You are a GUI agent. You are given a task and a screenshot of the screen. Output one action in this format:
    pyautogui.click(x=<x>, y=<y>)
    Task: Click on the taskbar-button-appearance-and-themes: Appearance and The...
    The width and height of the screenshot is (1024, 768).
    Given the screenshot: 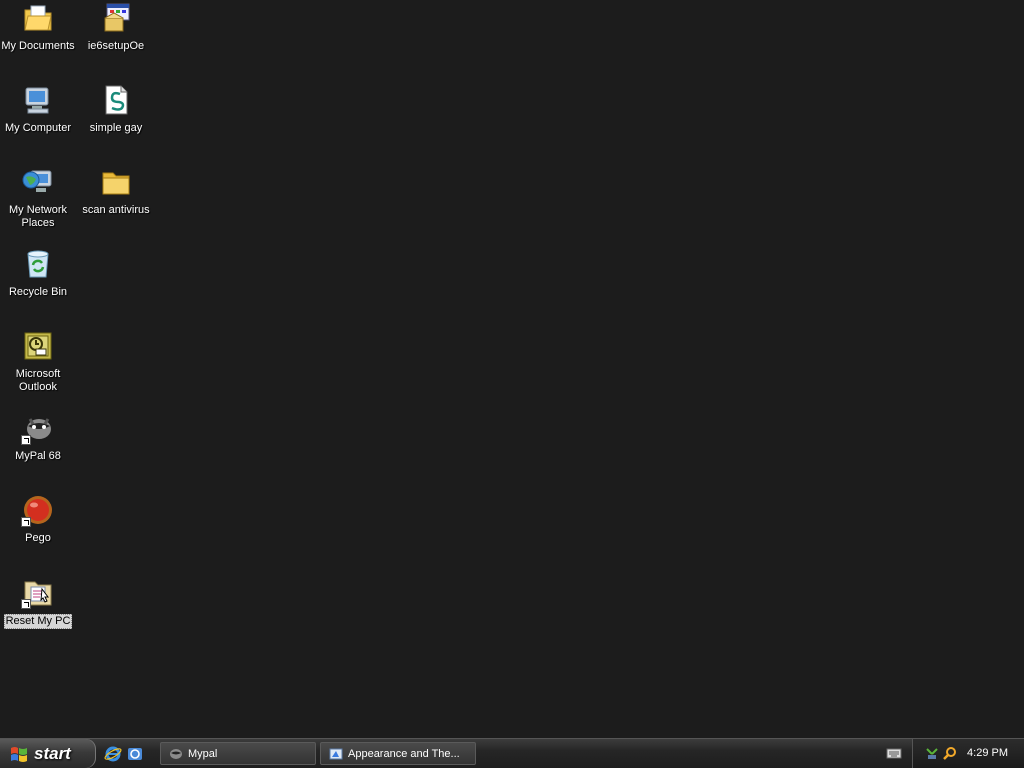 What is the action you would take?
    pyautogui.click(x=398, y=753)
    